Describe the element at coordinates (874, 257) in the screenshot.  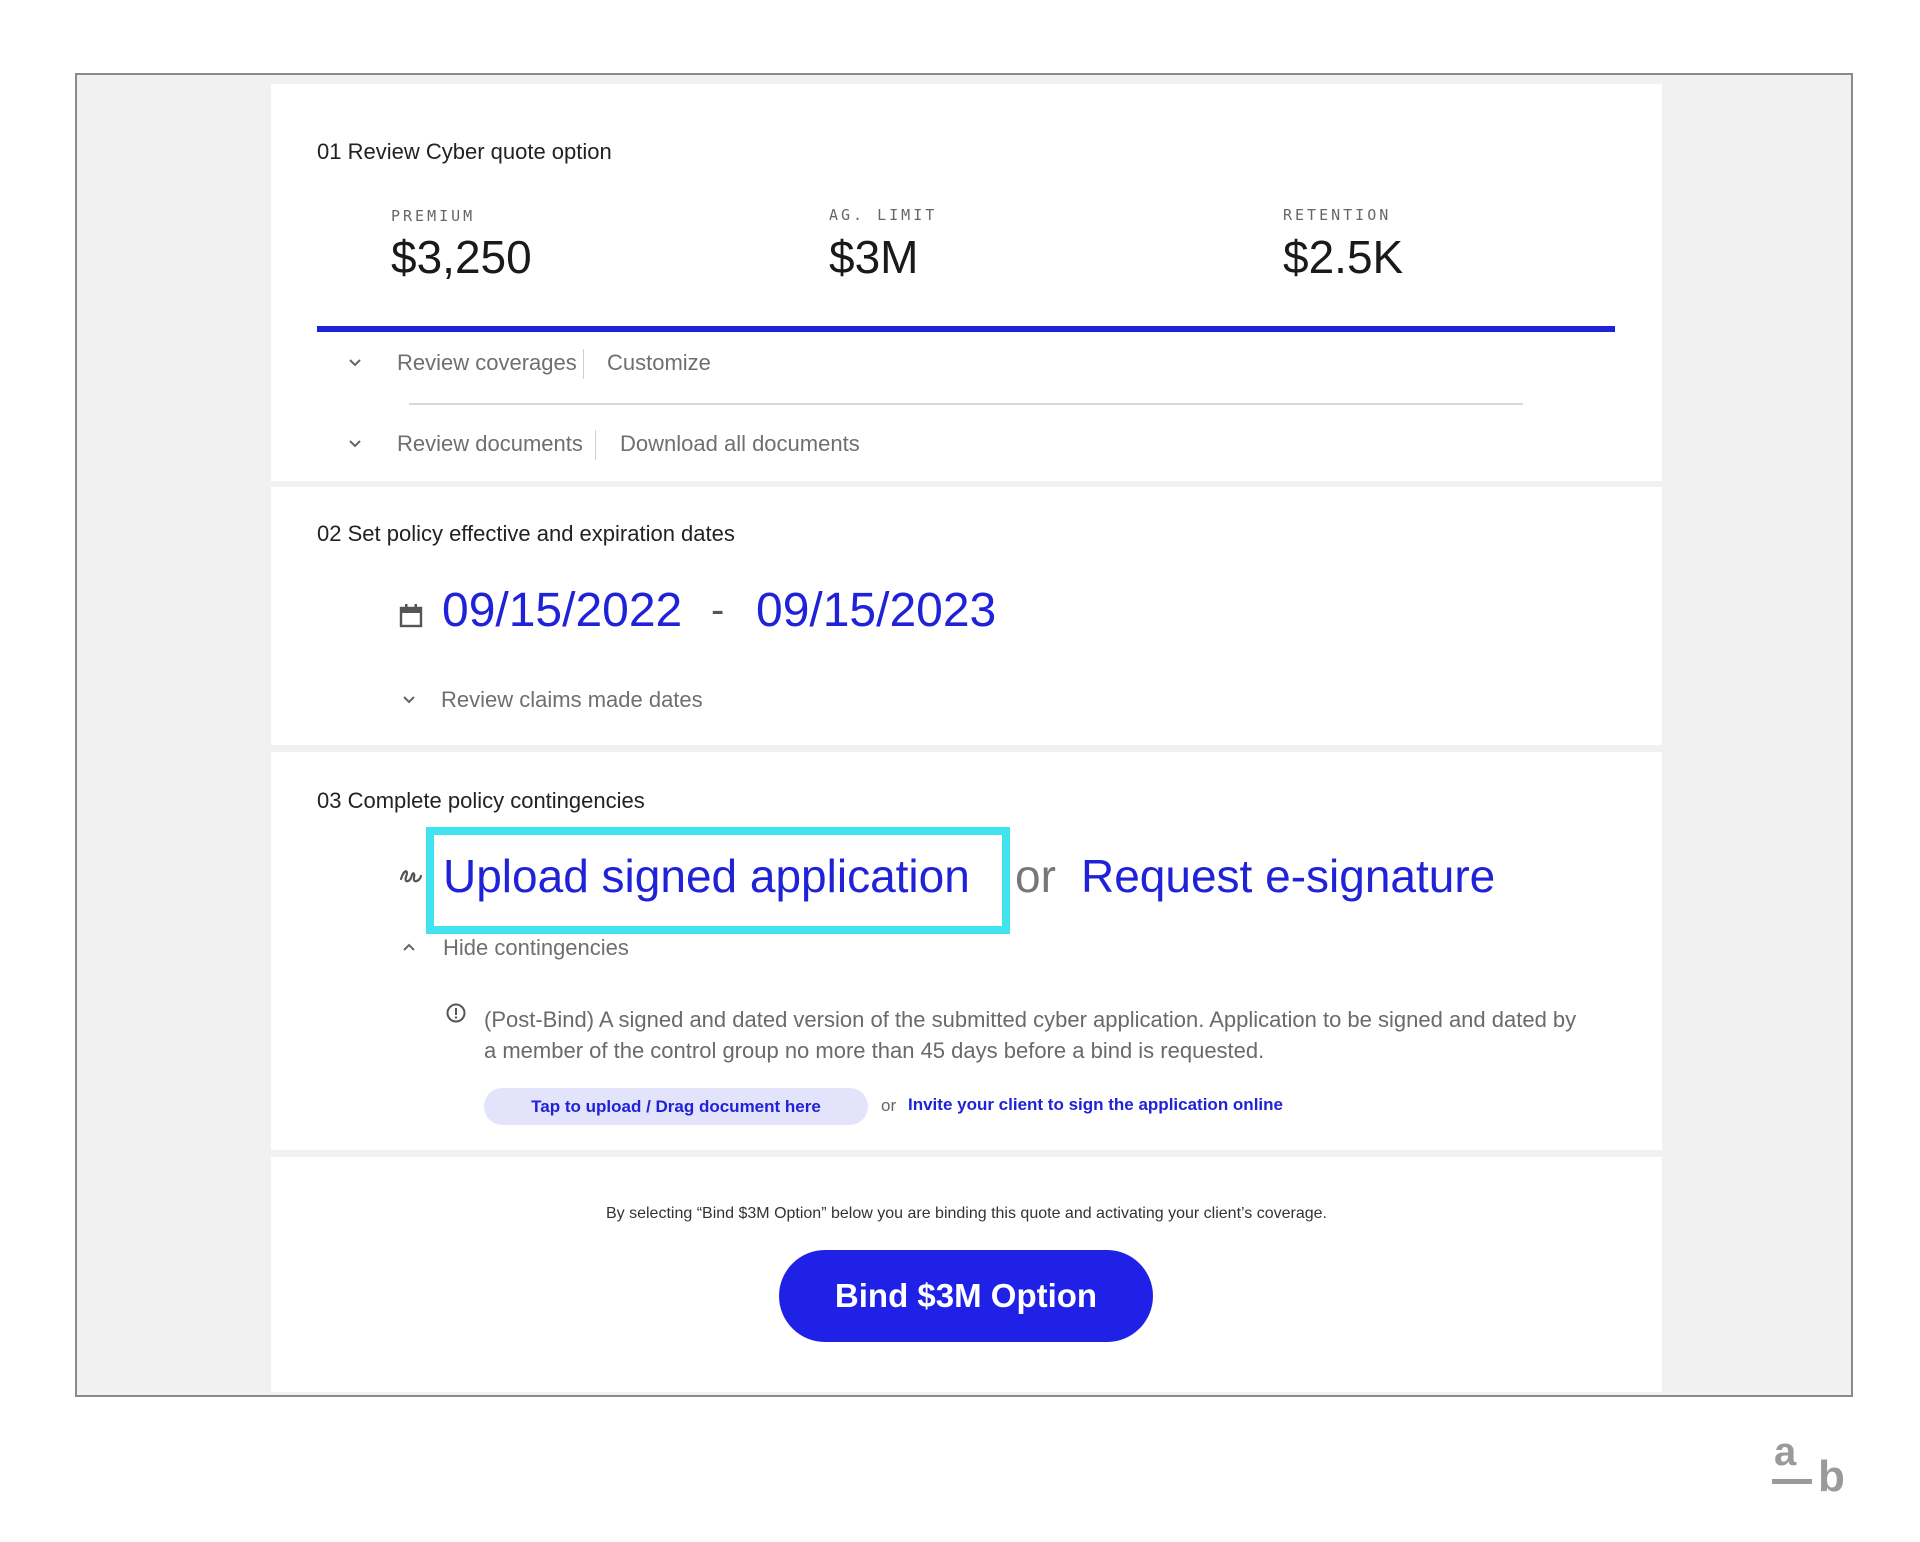
I see `limit-value: $3M` at that location.